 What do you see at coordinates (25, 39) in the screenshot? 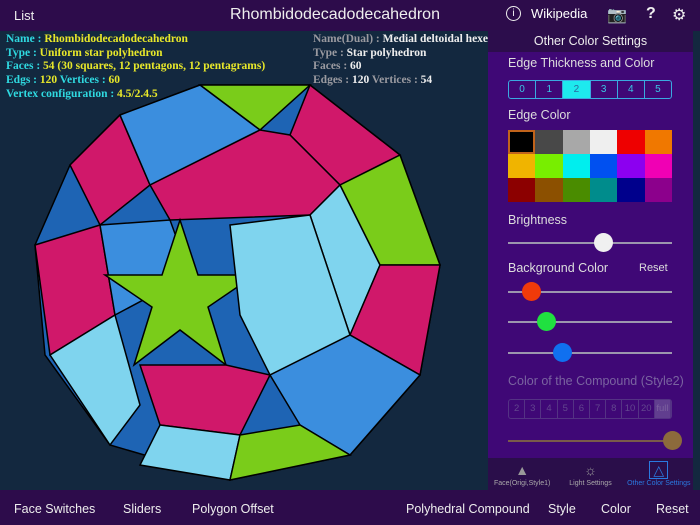
I see `label: Name :` at bounding box center [25, 39].